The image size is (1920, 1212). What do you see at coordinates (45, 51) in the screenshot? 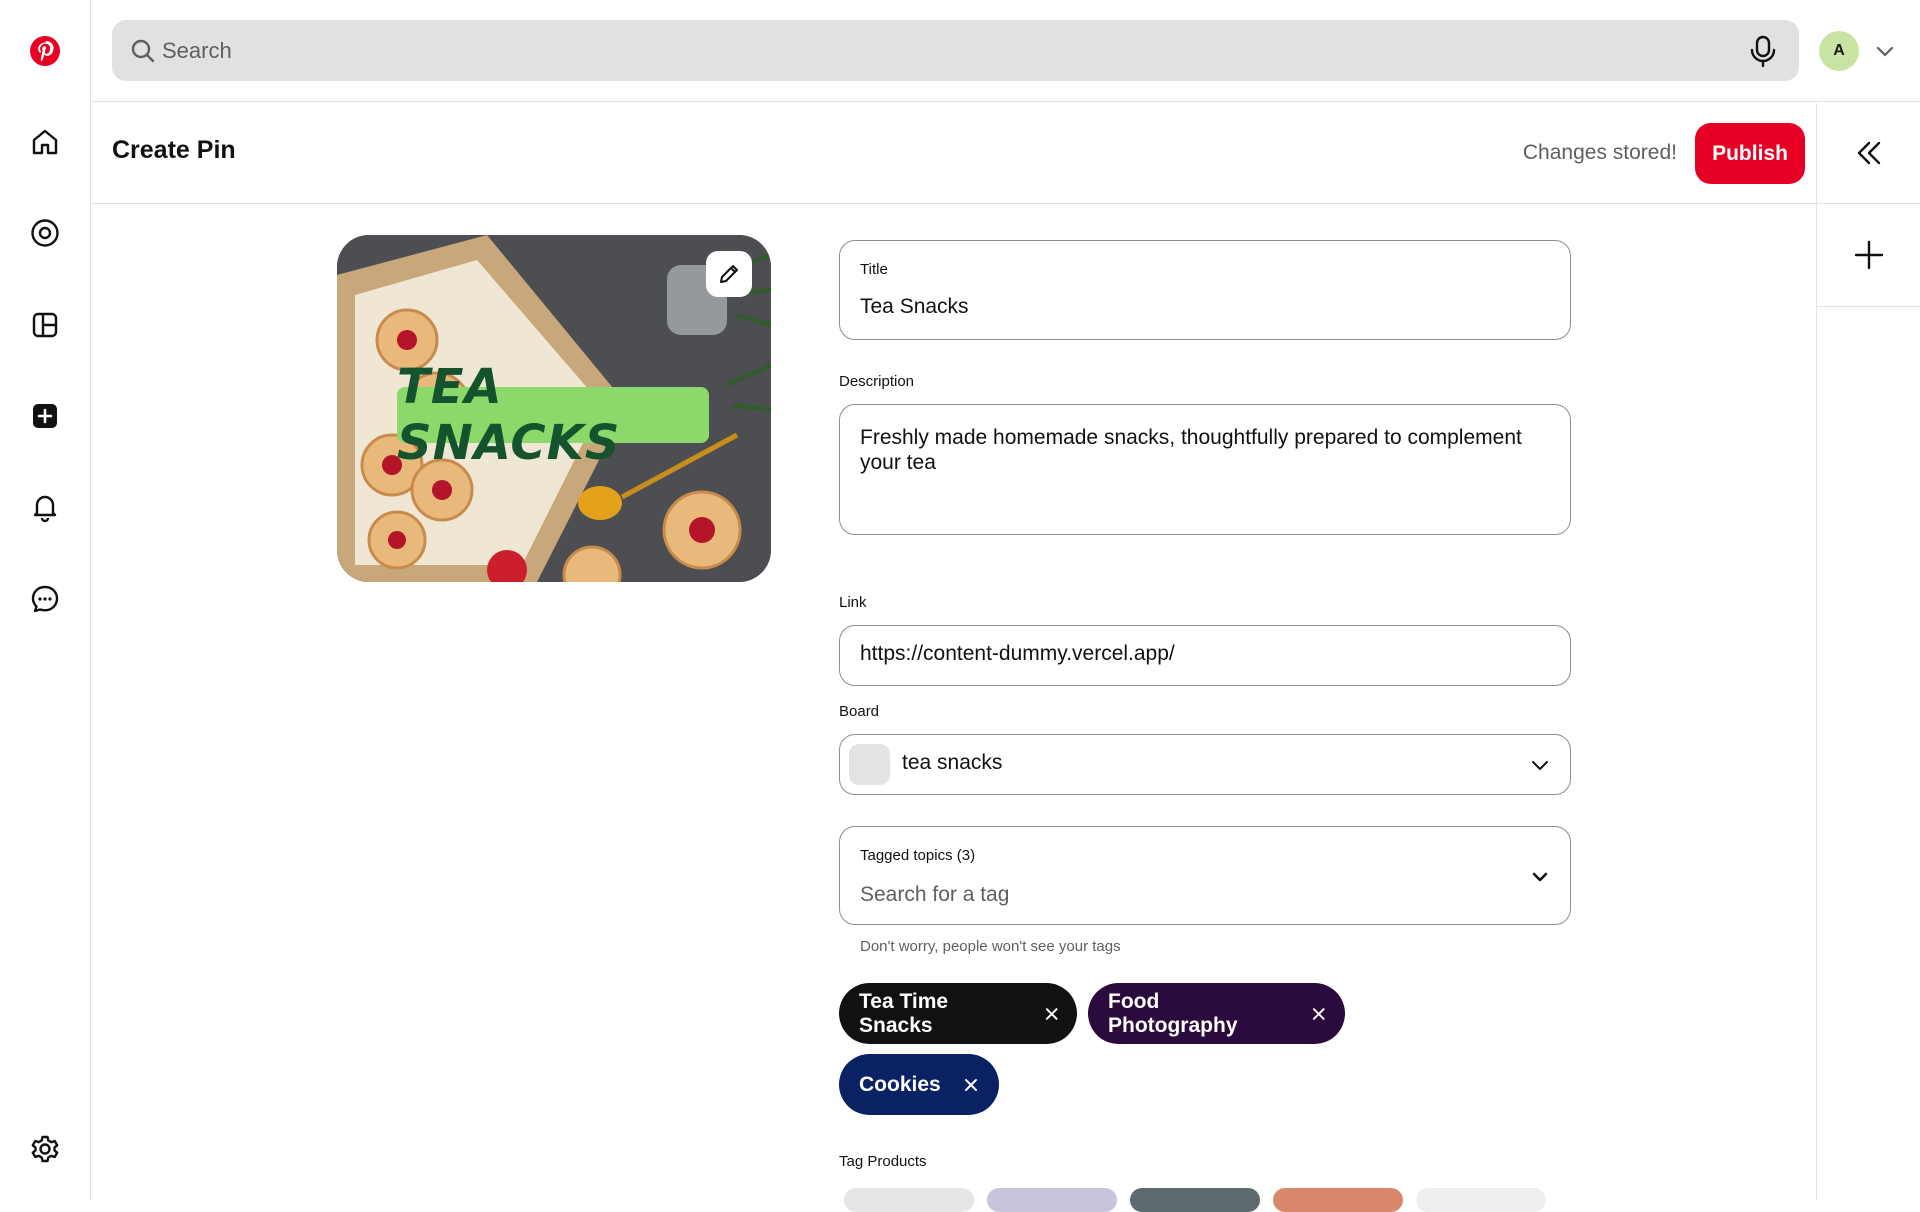
I see `pinterest-logo-icon` at bounding box center [45, 51].